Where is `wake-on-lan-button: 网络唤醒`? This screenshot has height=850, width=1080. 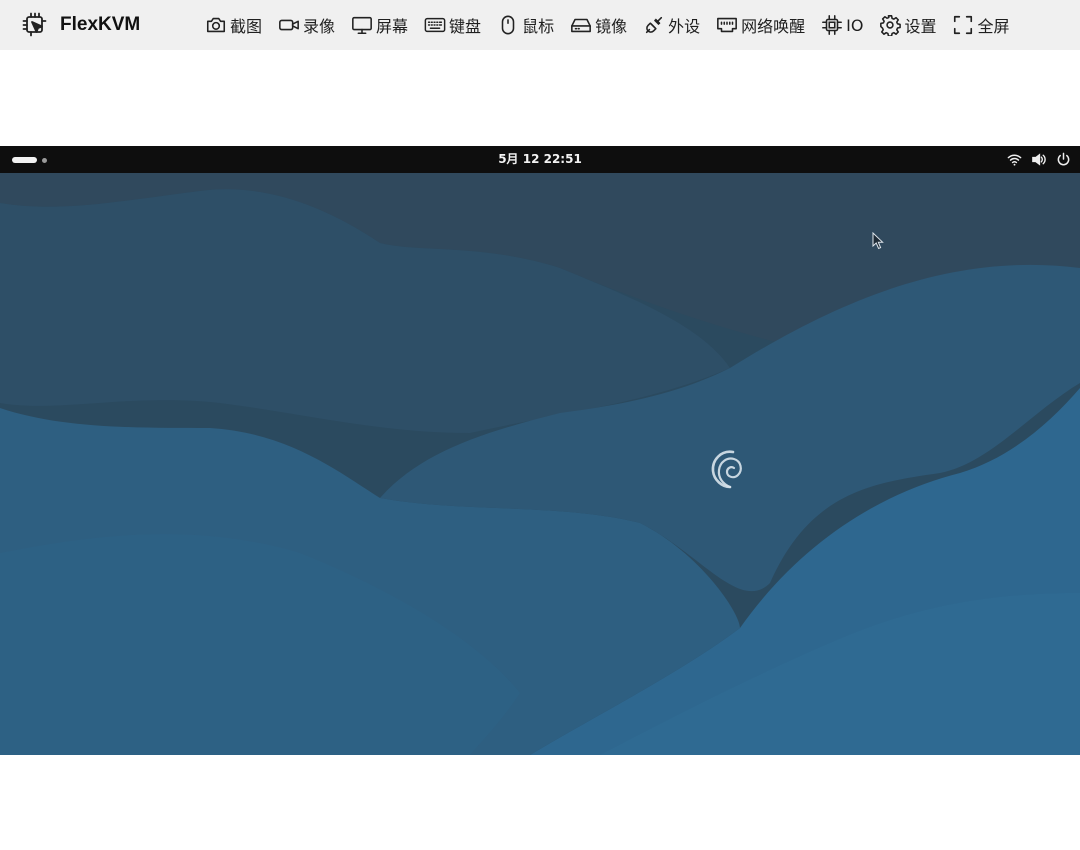
wake-on-lan-button: 网络唤醒 is located at coordinates (760, 25).